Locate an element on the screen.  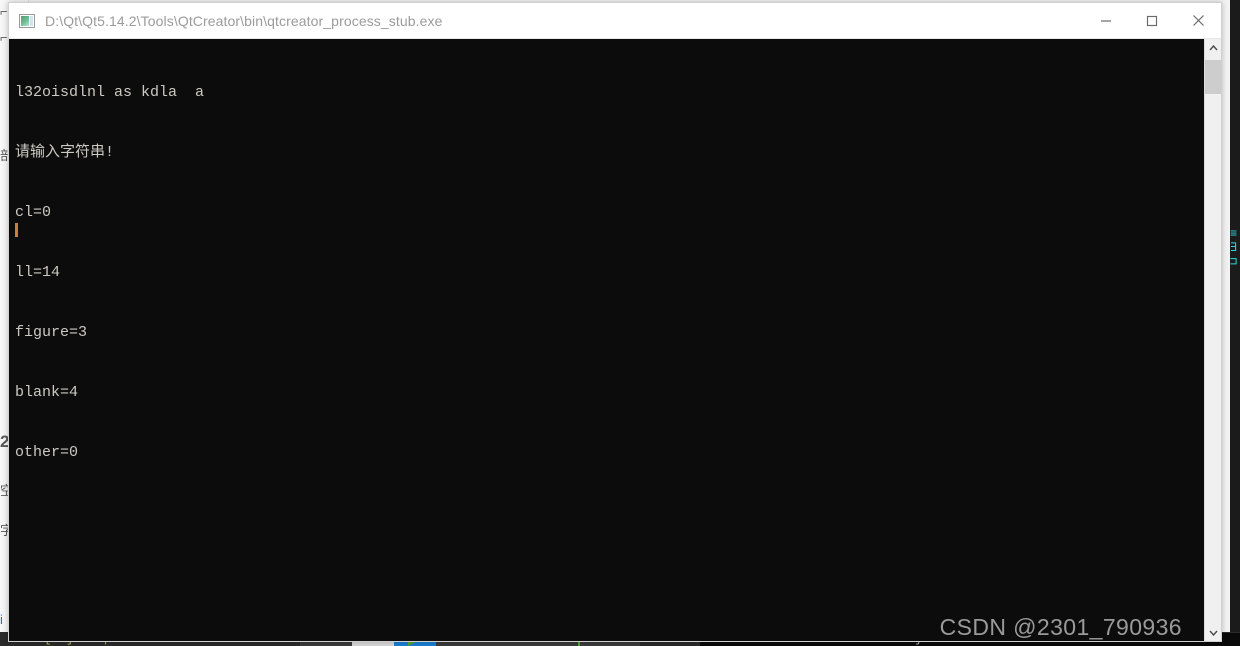
minimize-icon is located at coordinates (1106, 20).